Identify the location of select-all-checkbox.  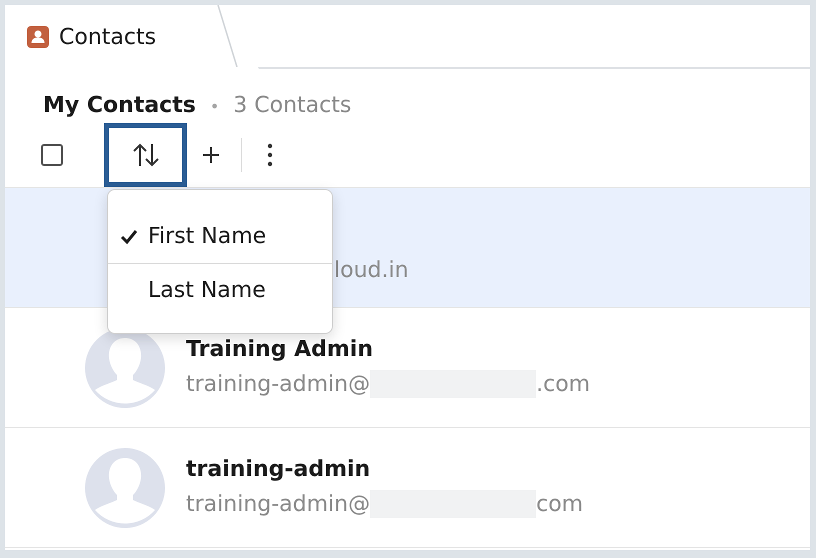
(52, 155).